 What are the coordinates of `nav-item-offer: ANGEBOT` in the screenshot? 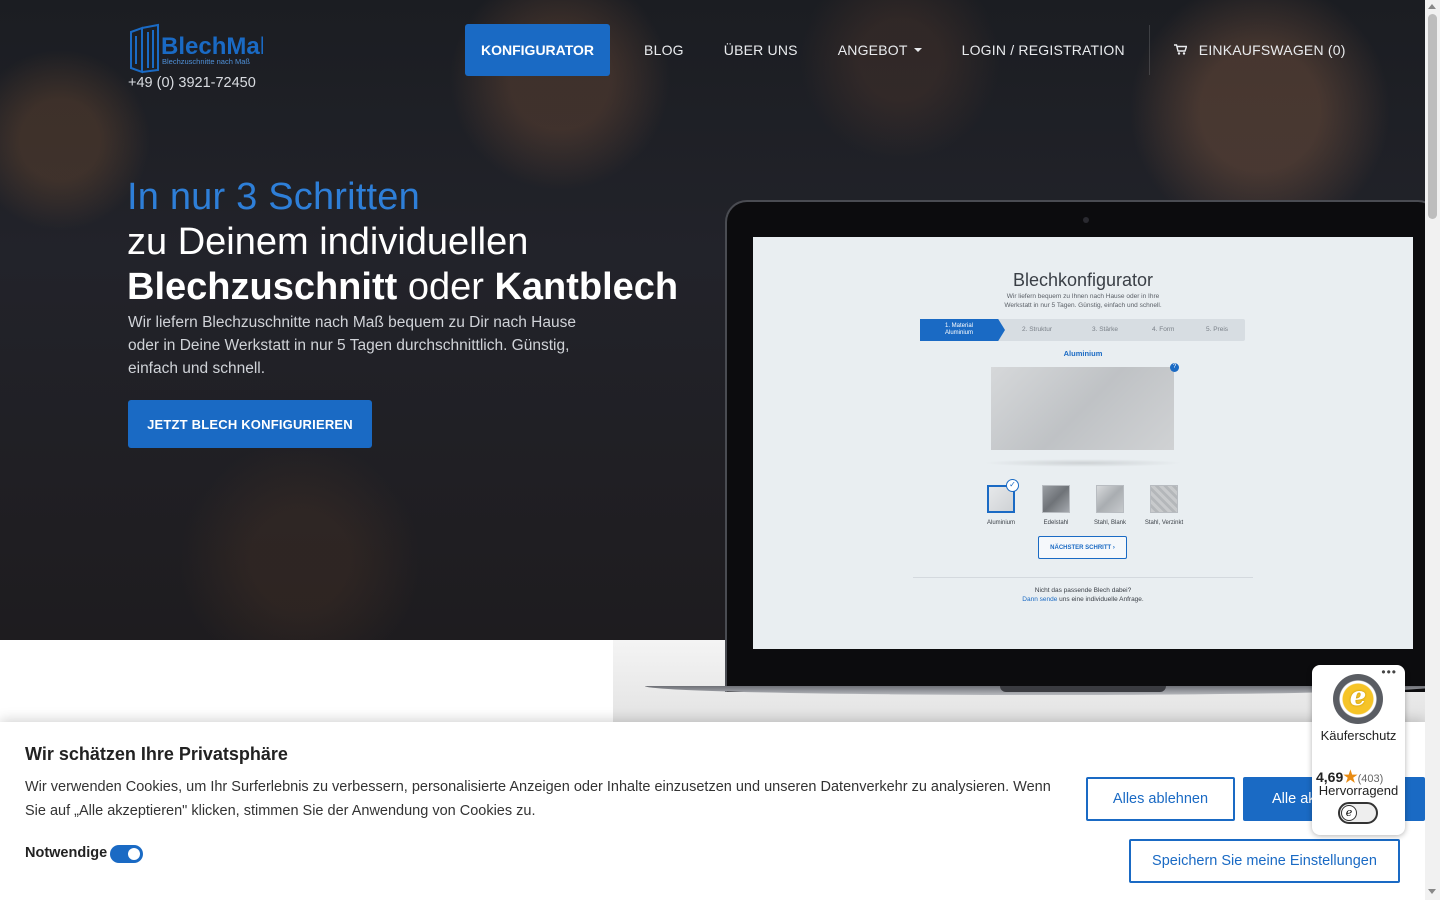 It's located at (880, 50).